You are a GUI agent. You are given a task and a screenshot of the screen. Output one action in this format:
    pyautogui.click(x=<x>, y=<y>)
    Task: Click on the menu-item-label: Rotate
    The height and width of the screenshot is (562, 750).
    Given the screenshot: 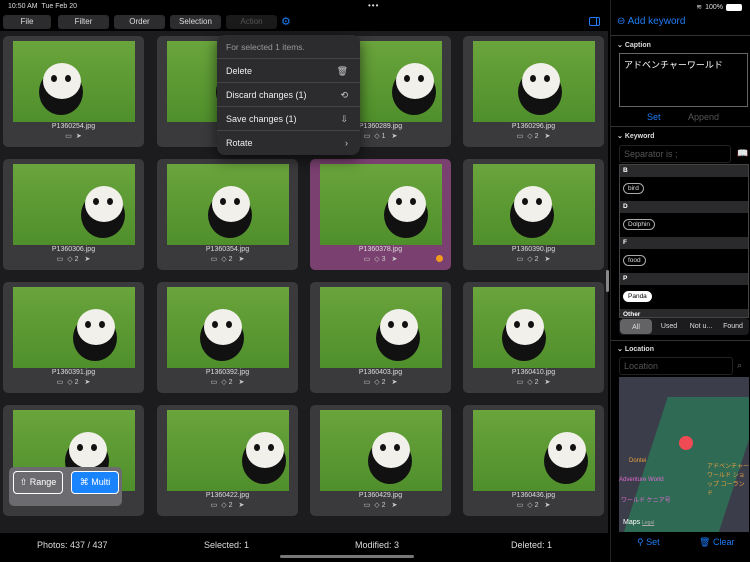 What is the action you would take?
    pyautogui.click(x=239, y=143)
    